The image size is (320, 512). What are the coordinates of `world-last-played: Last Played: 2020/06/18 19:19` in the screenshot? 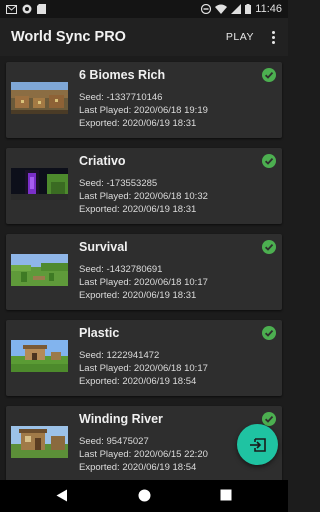 It's located at (143, 110).